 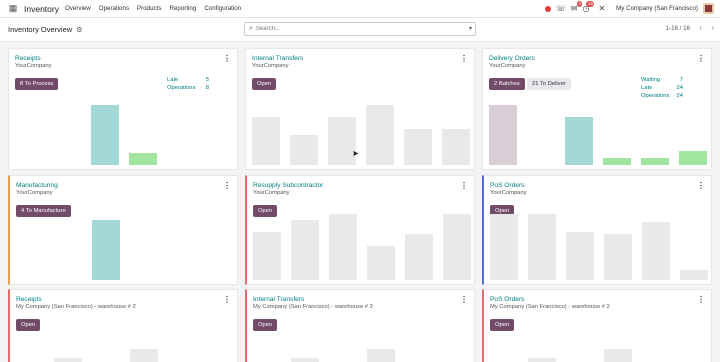 I want to click on menu-overview: Overview, so click(x=78, y=8).